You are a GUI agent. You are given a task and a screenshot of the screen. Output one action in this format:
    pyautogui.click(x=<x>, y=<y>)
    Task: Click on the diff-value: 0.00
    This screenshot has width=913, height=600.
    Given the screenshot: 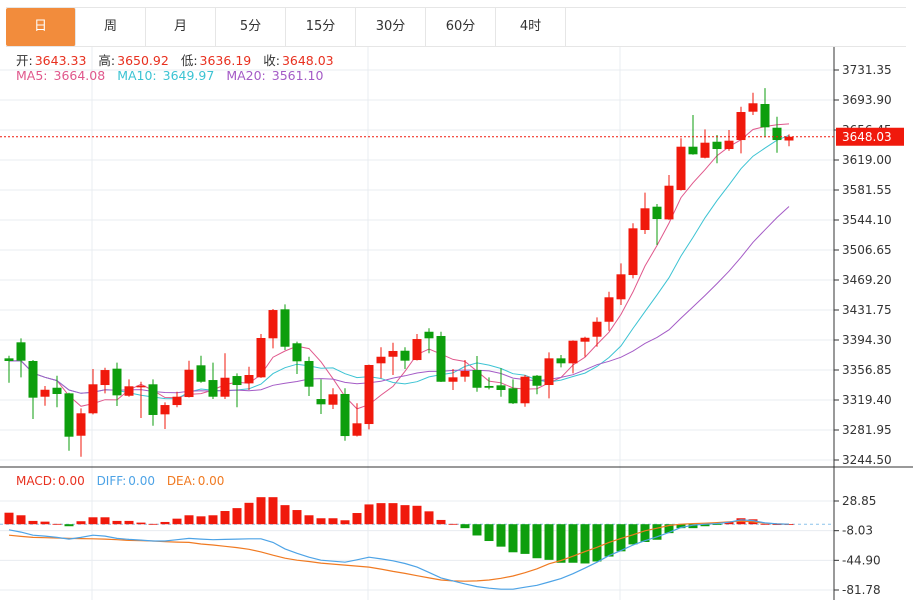 What is the action you would take?
    pyautogui.click(x=141, y=481)
    